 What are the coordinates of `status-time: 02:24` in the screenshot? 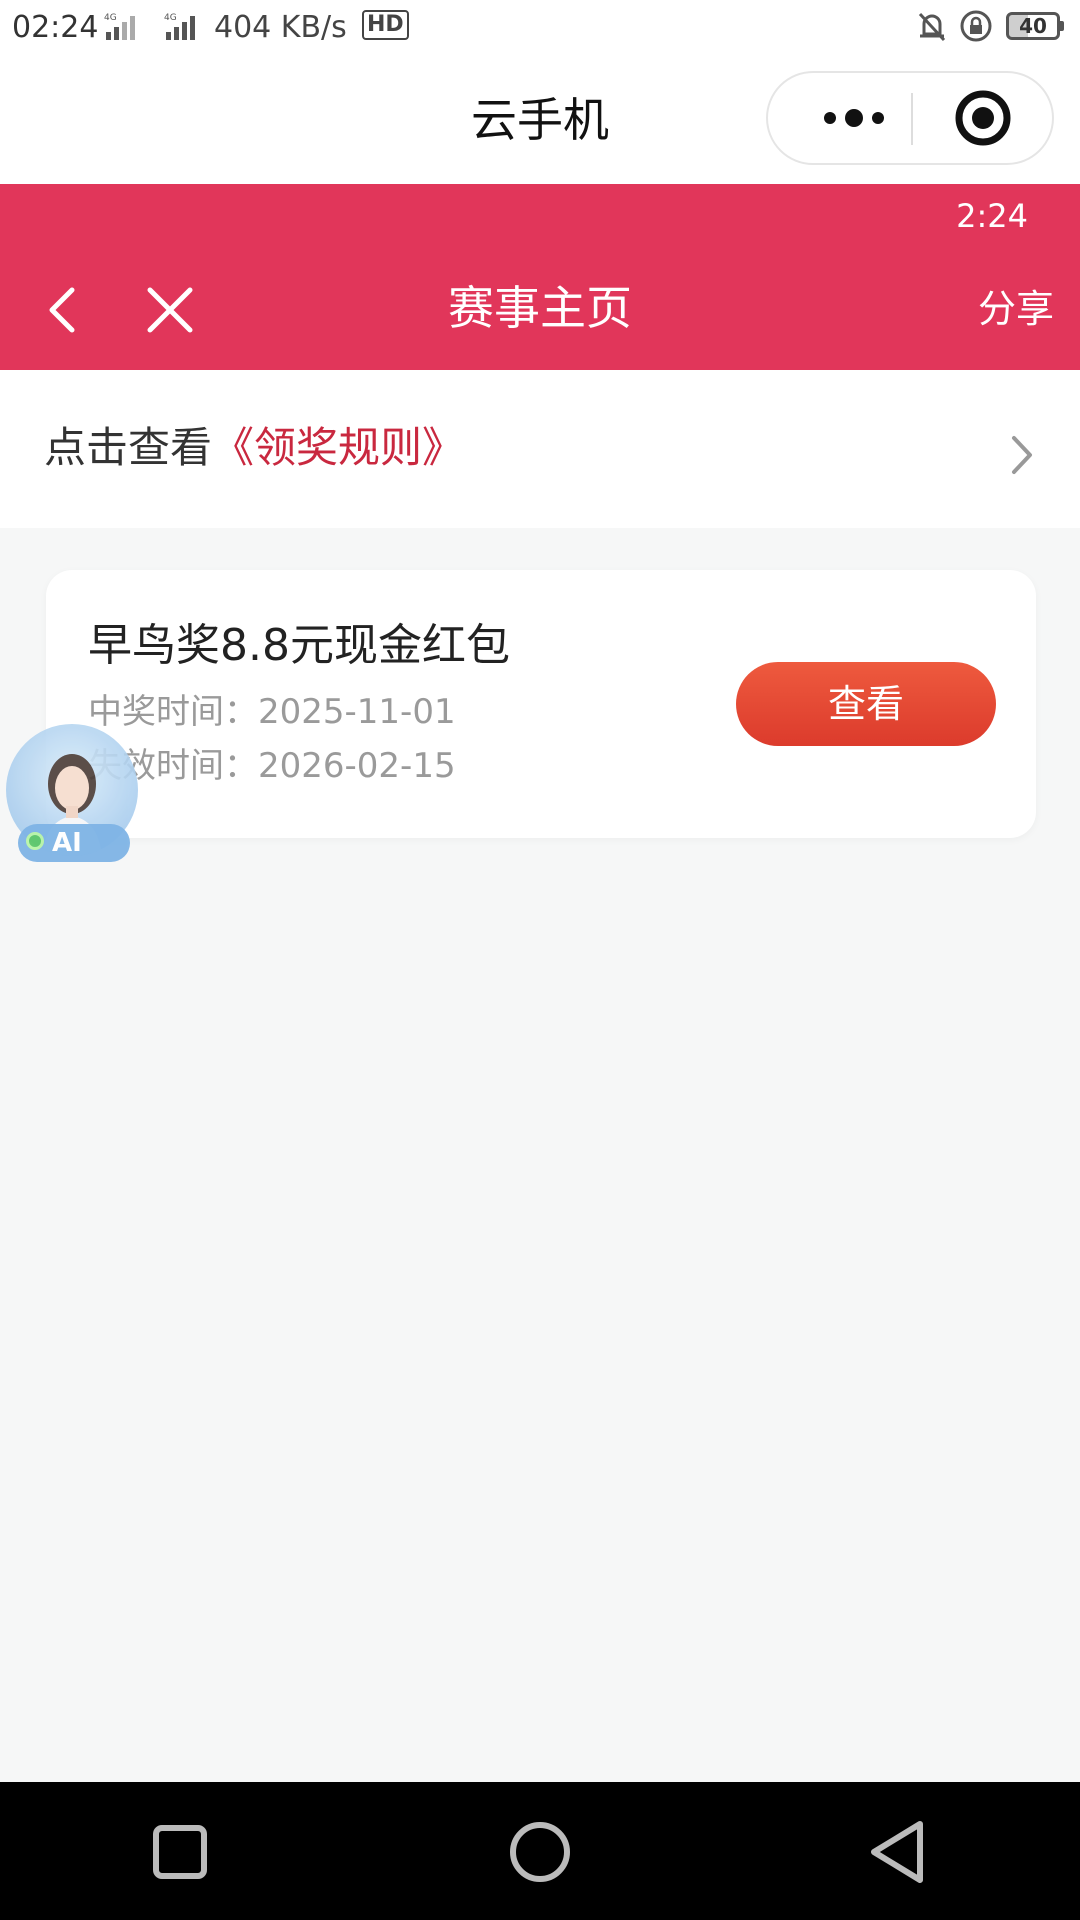 It's located at (55, 27).